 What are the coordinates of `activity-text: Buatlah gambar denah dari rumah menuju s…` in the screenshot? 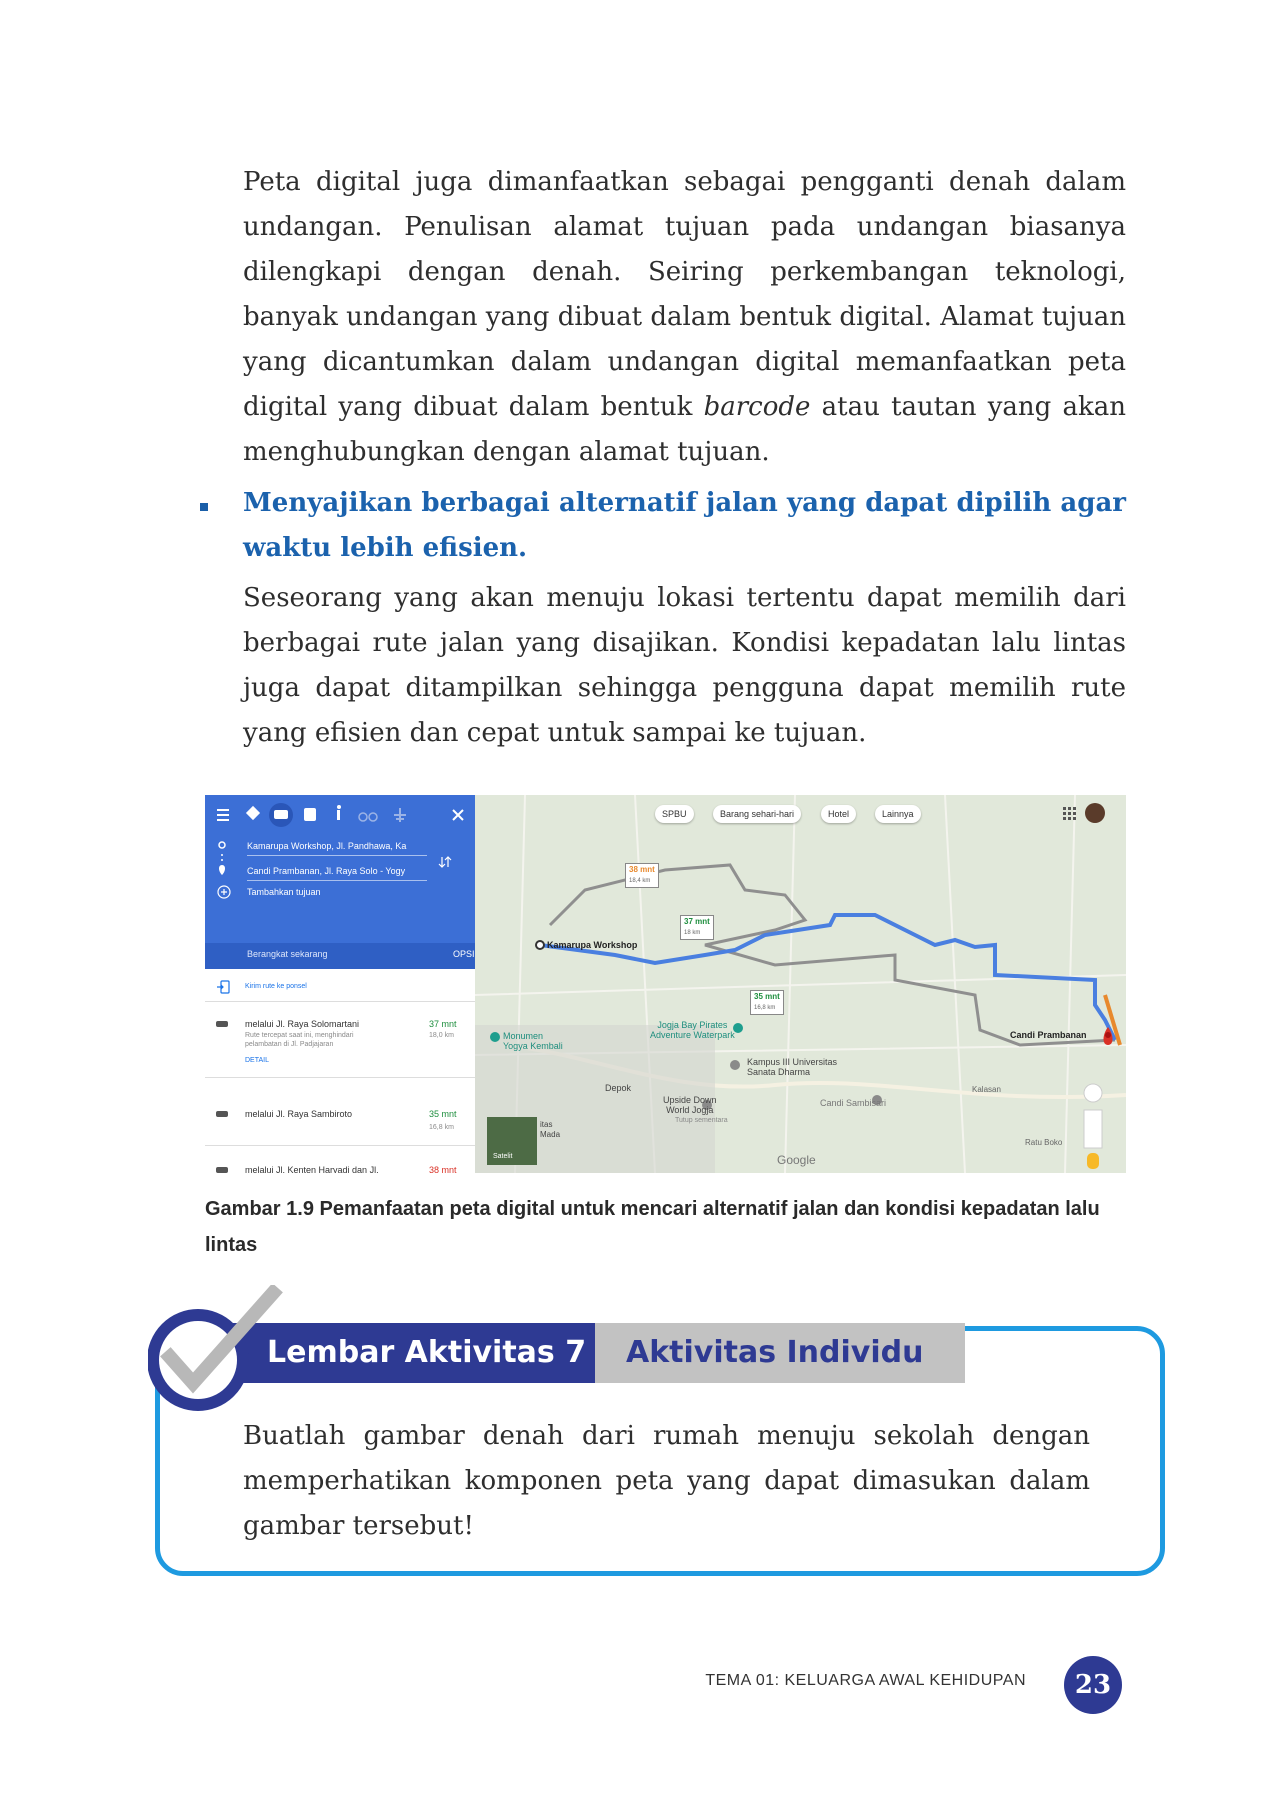 It's located at (666, 1481).